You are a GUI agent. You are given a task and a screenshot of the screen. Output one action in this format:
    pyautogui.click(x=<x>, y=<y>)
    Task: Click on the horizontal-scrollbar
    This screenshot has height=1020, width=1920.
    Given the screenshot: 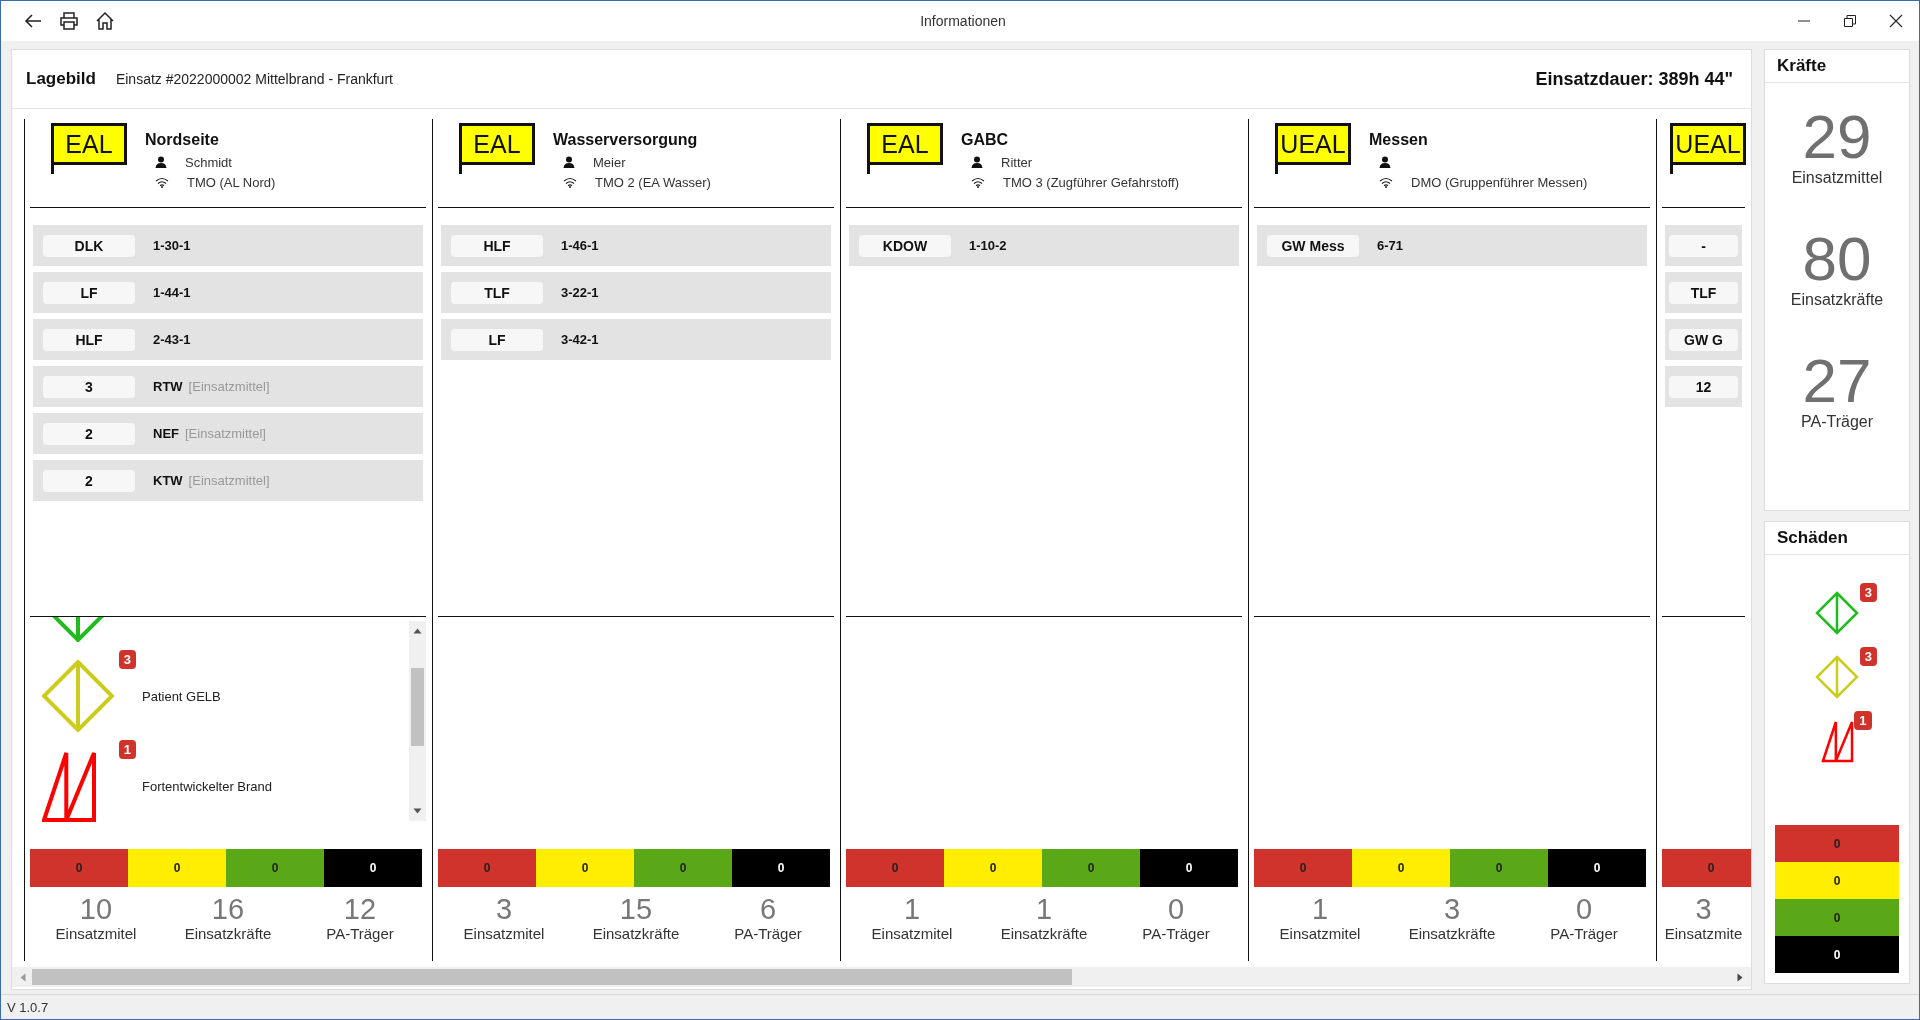 What is the action you would take?
    pyautogui.click(x=881, y=977)
    